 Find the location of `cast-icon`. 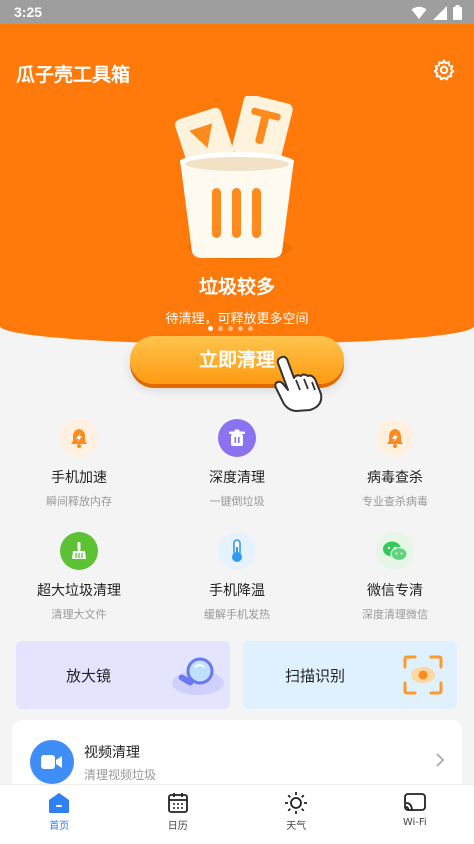

cast-icon is located at coordinates (414, 802).